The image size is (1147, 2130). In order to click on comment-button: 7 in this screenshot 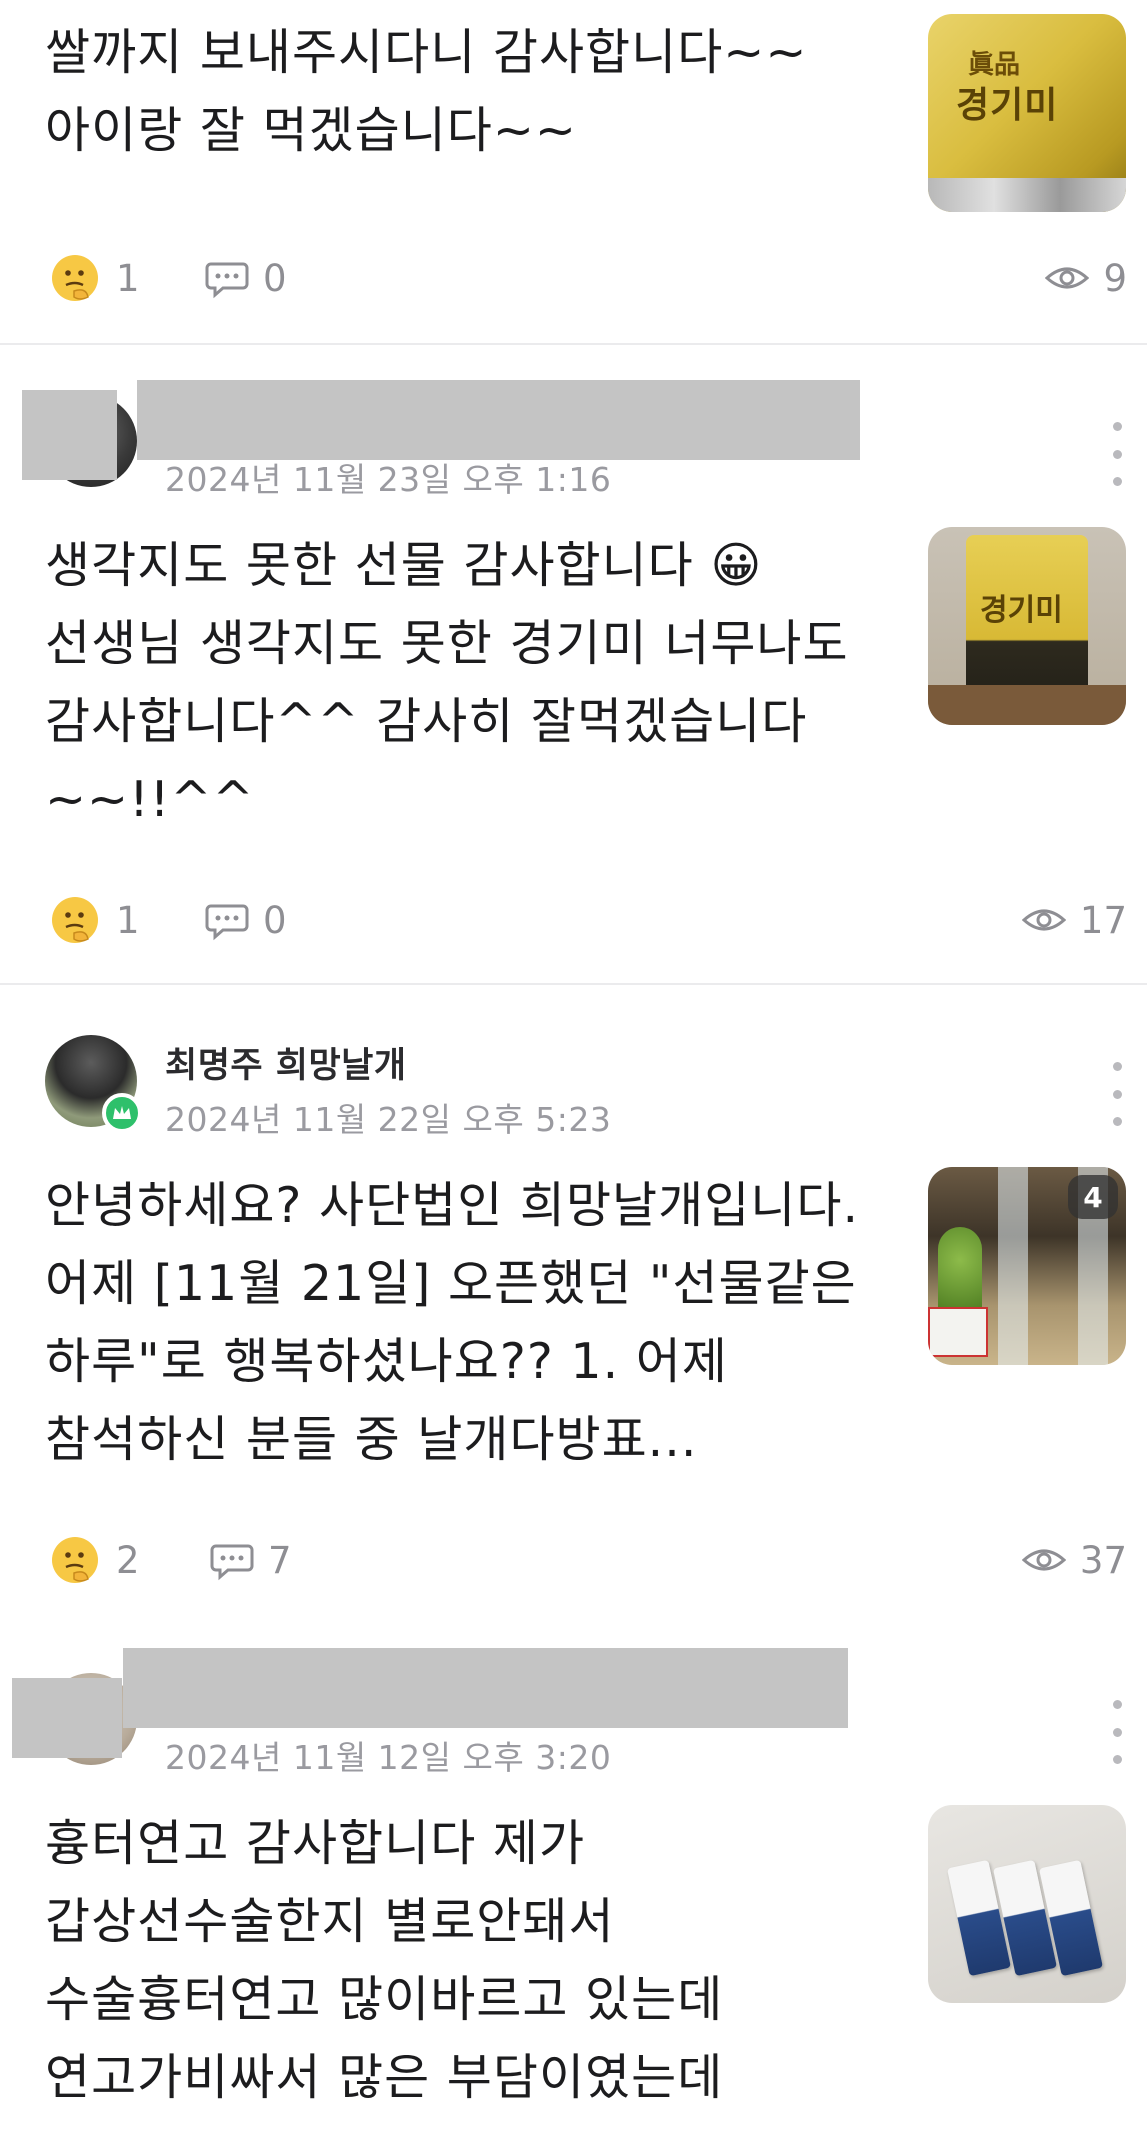, I will do `click(251, 1560)`.